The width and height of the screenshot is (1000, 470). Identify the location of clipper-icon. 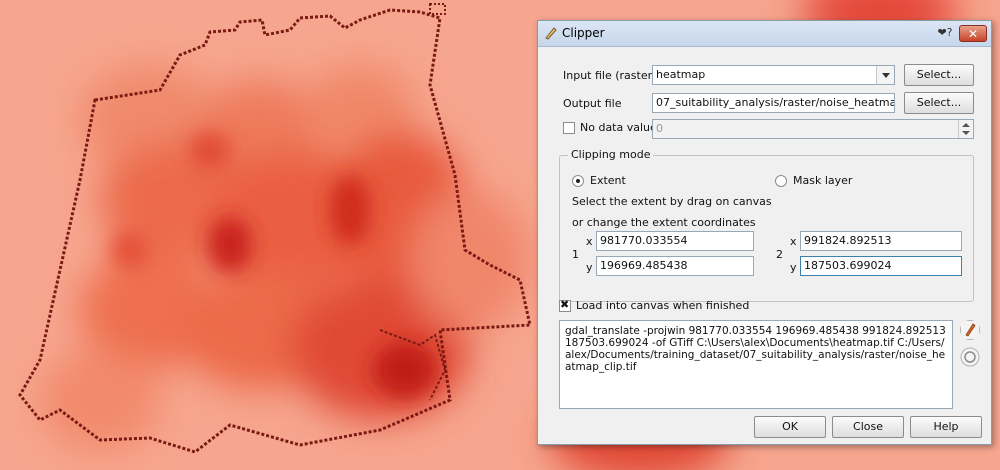
(551, 33).